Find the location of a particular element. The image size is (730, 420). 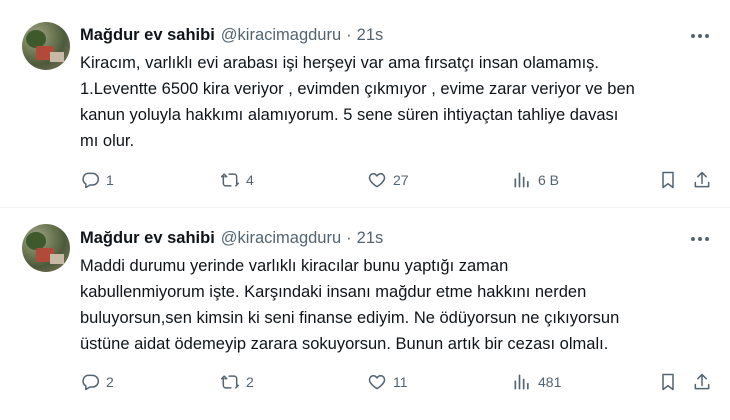

like-count: 11 is located at coordinates (400, 382).